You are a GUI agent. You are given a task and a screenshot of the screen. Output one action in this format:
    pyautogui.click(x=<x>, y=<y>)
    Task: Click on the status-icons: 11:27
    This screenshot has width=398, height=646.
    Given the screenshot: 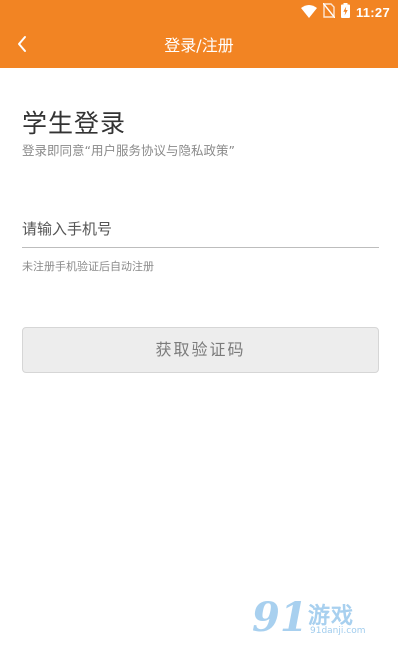 What is the action you would take?
    pyautogui.click(x=345, y=12)
    